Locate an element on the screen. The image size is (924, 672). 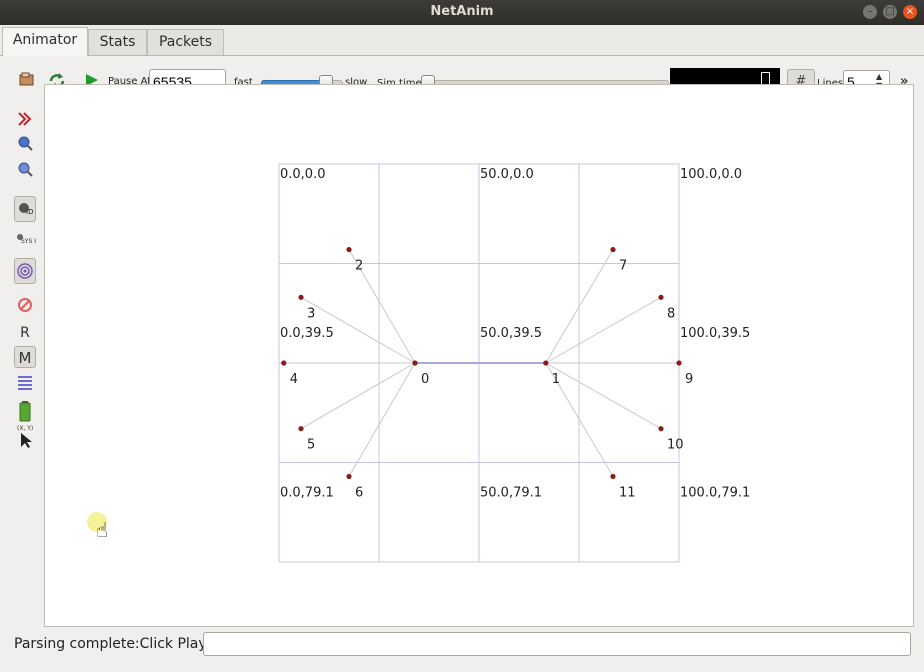
grid-coordinate-label: 100.0,79.1 is located at coordinates (715, 492).